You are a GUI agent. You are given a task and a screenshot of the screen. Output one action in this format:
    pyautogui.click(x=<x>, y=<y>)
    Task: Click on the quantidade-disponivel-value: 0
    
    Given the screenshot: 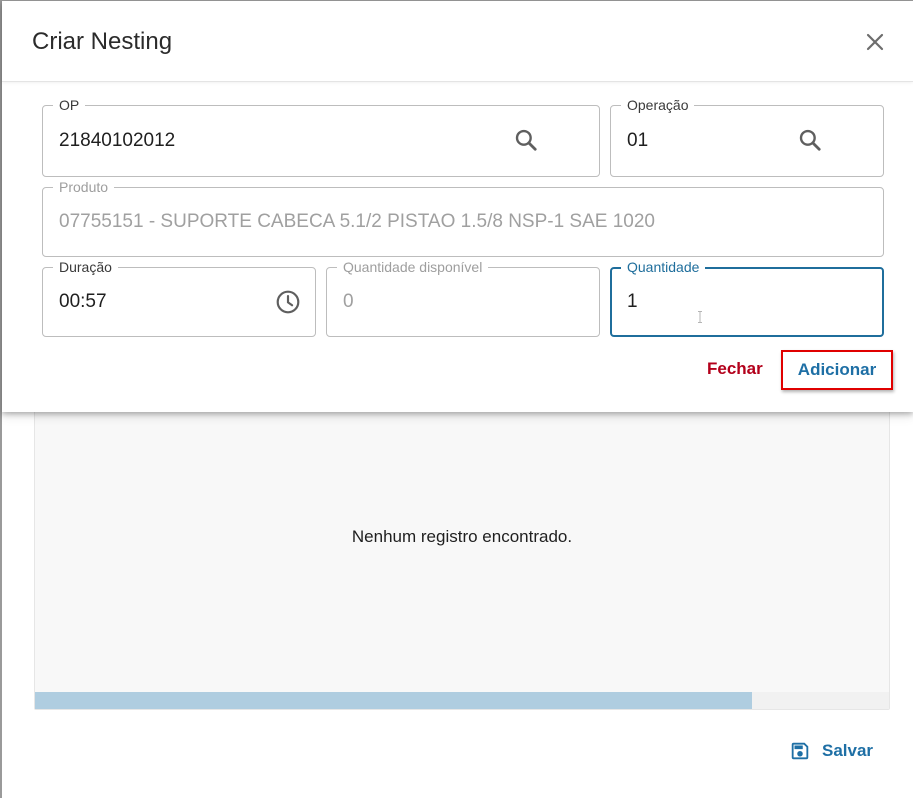 What is the action you would take?
    pyautogui.click(x=348, y=301)
    